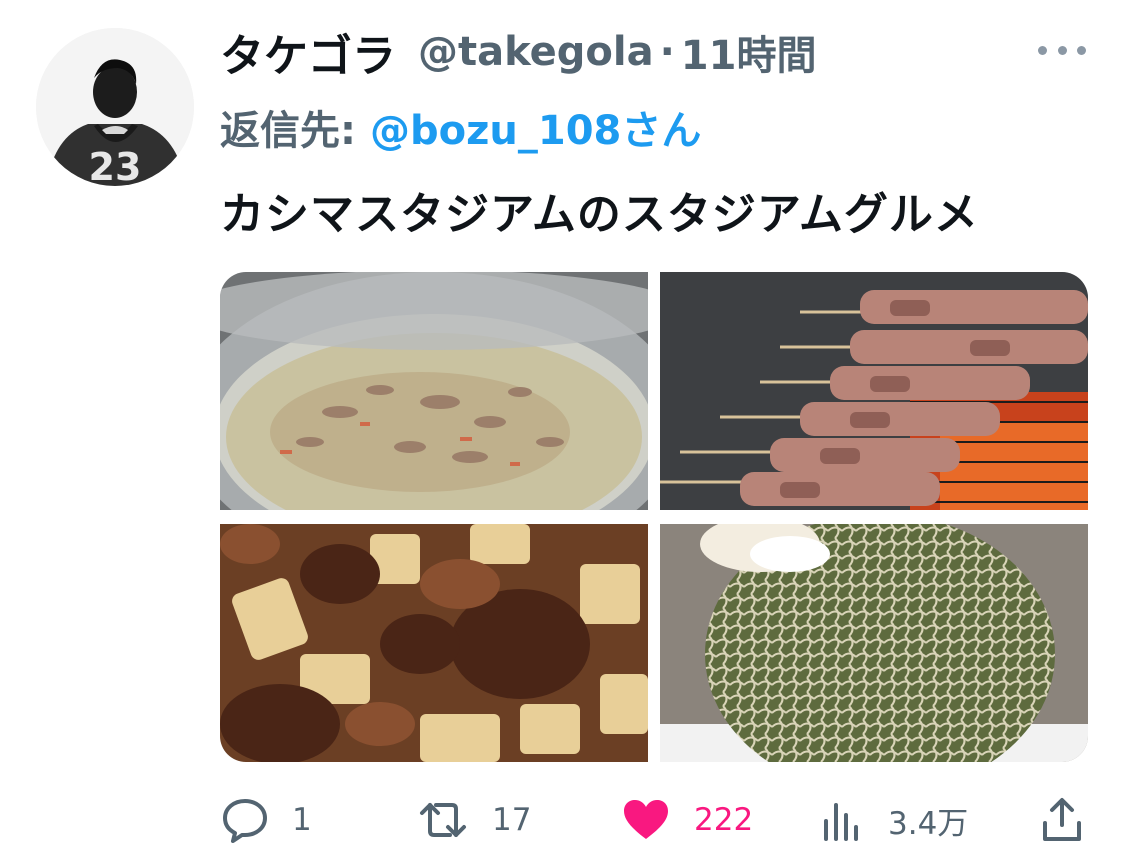 This screenshot has height=866, width=1124. What do you see at coordinates (536, 52) in the screenshot?
I see `user-handle: @takegola` at bounding box center [536, 52].